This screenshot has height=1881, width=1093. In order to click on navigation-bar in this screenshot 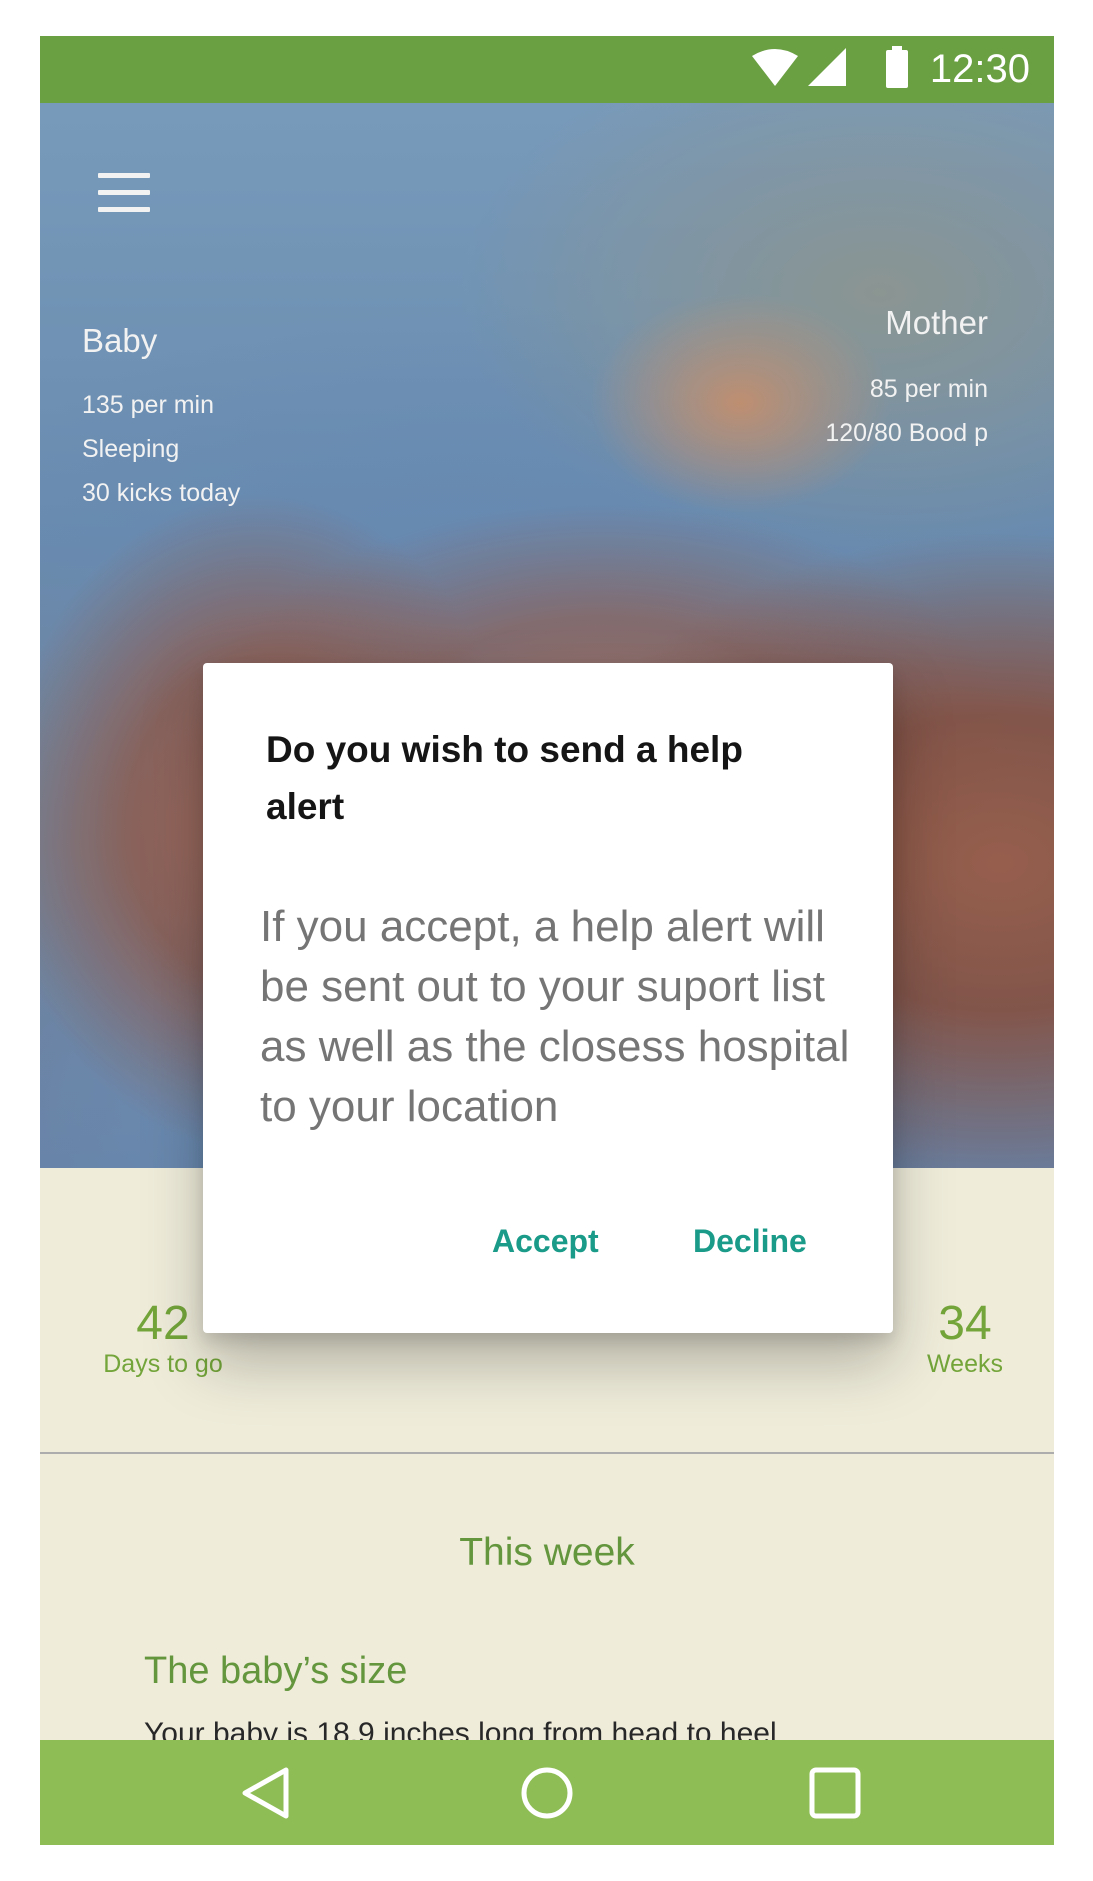, I will do `click(547, 1792)`.